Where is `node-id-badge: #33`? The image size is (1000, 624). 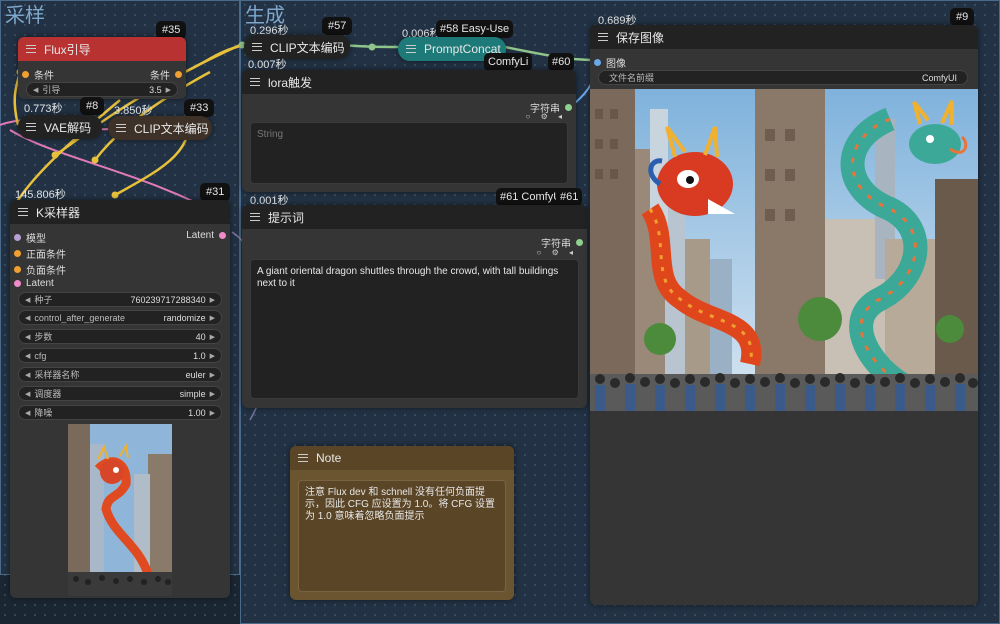
node-id-badge: #33 is located at coordinates (199, 108).